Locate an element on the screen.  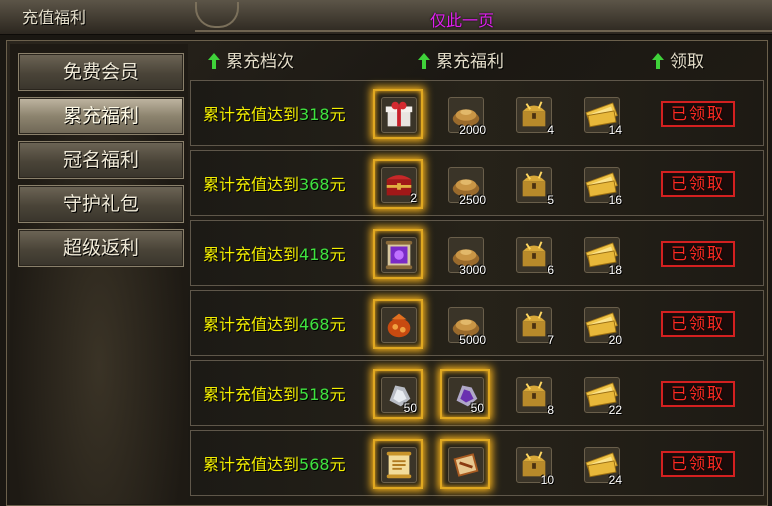
item-quantity: 8 is located at coordinates (550, 410).